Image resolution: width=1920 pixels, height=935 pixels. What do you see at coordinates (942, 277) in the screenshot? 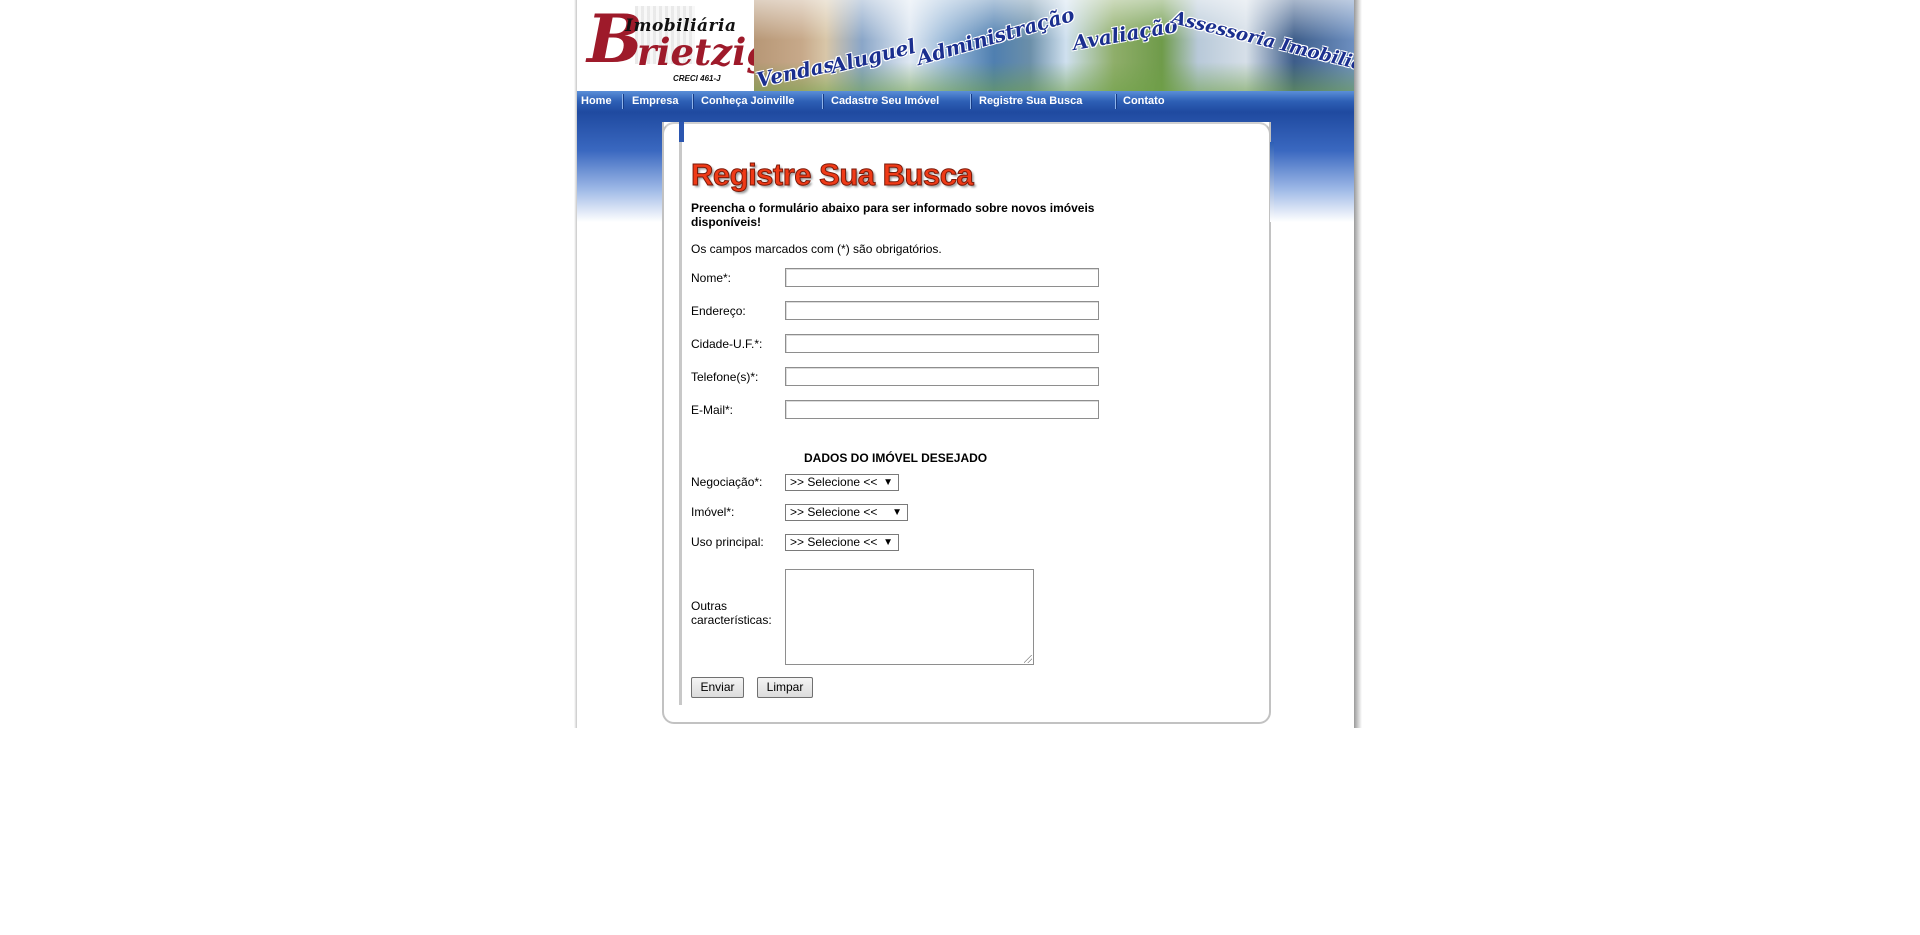
I see `name-input` at bounding box center [942, 277].